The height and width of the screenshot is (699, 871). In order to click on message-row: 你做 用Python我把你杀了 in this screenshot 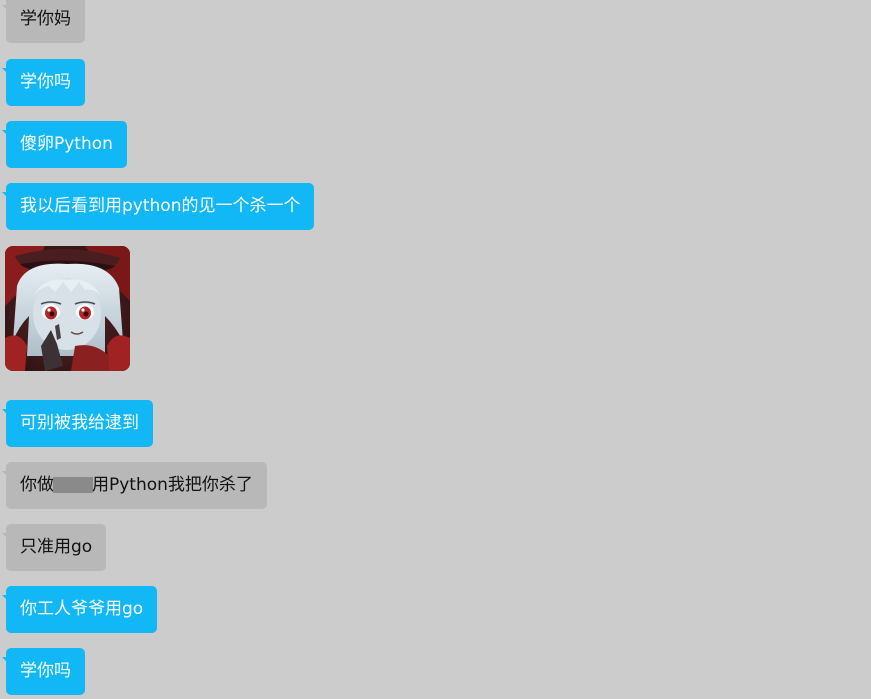, I will do `click(134, 485)`.